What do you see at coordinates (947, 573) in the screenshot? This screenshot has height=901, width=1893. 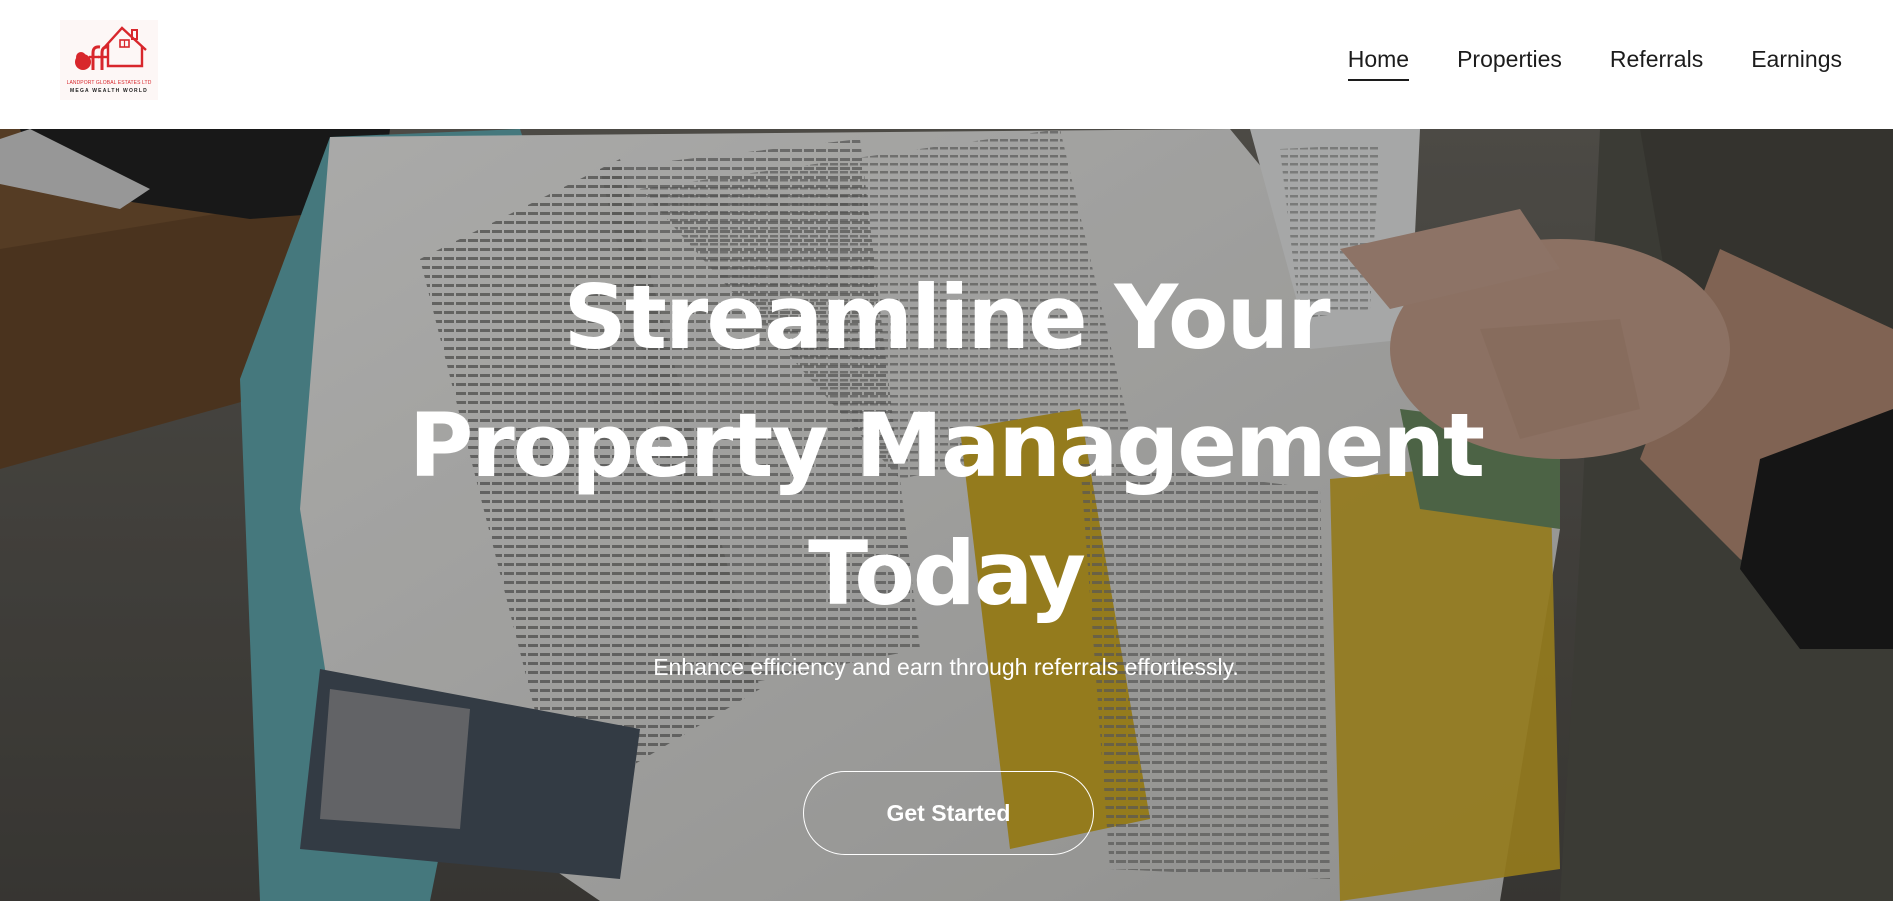 I see `hero-title-line-3: Today` at bounding box center [947, 573].